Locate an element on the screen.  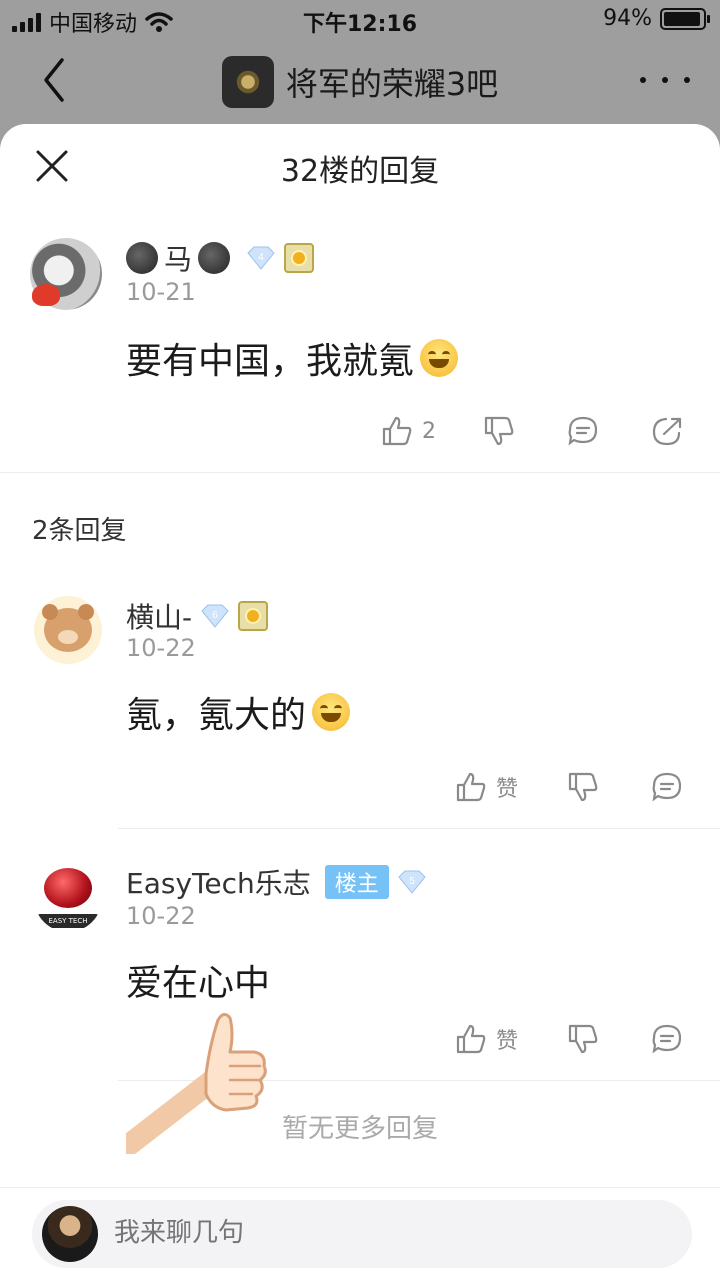
owner-tag: 楼主 is located at coordinates (356, 882).